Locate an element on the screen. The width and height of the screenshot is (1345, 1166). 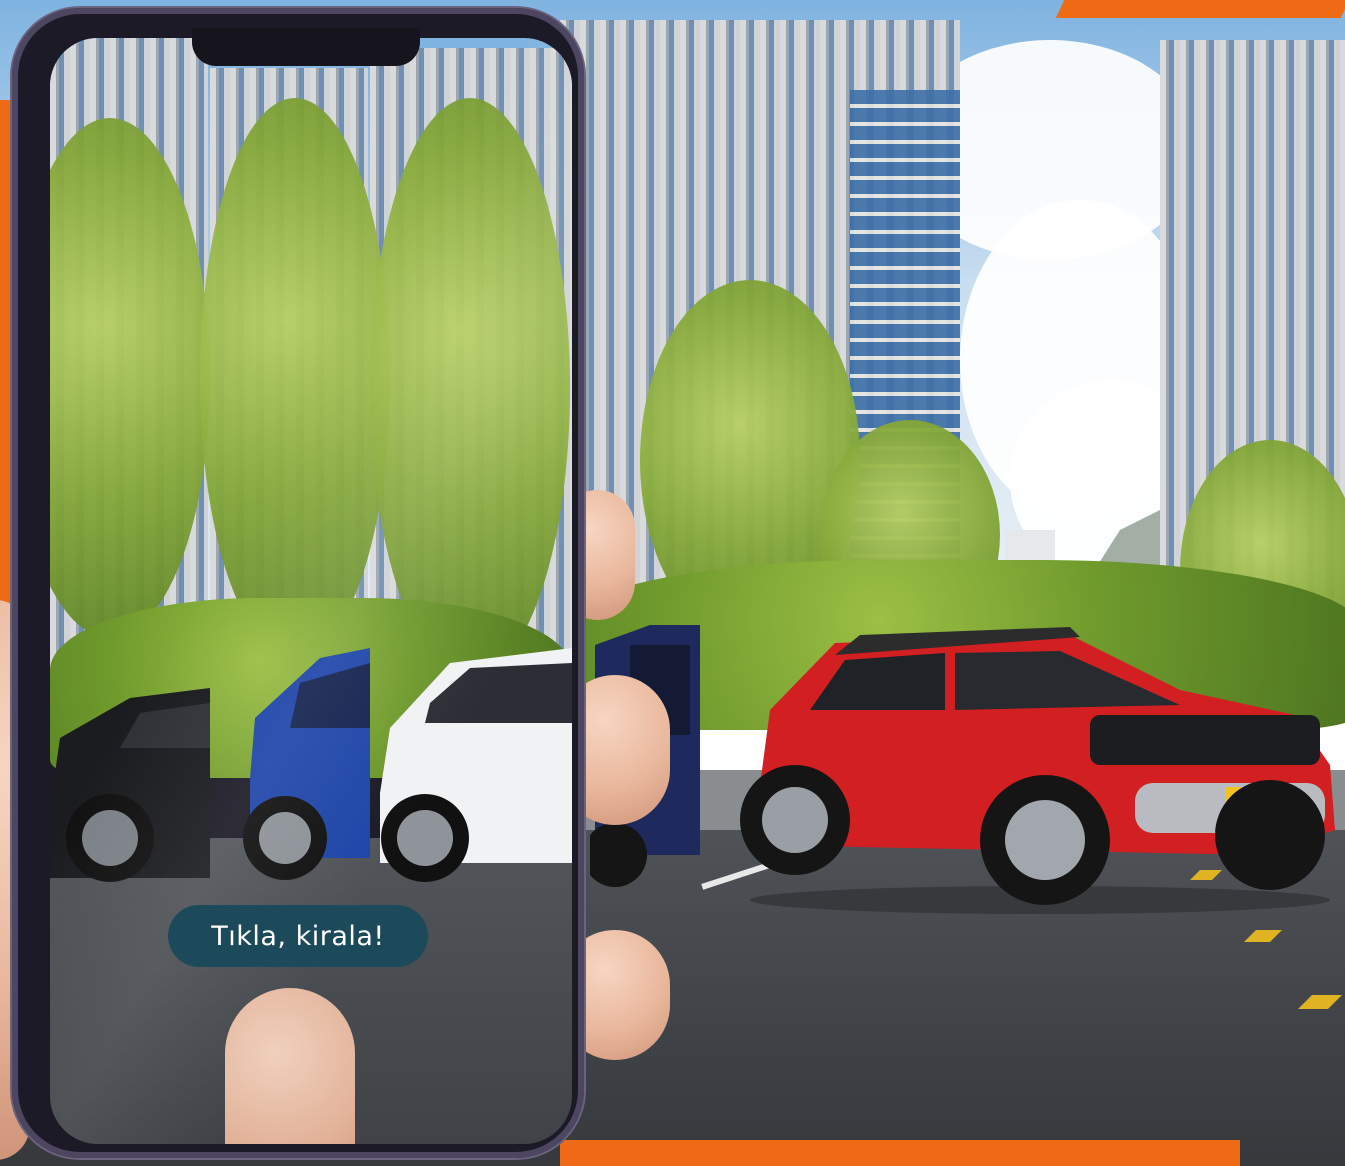
thumb is located at coordinates (290, 1066).